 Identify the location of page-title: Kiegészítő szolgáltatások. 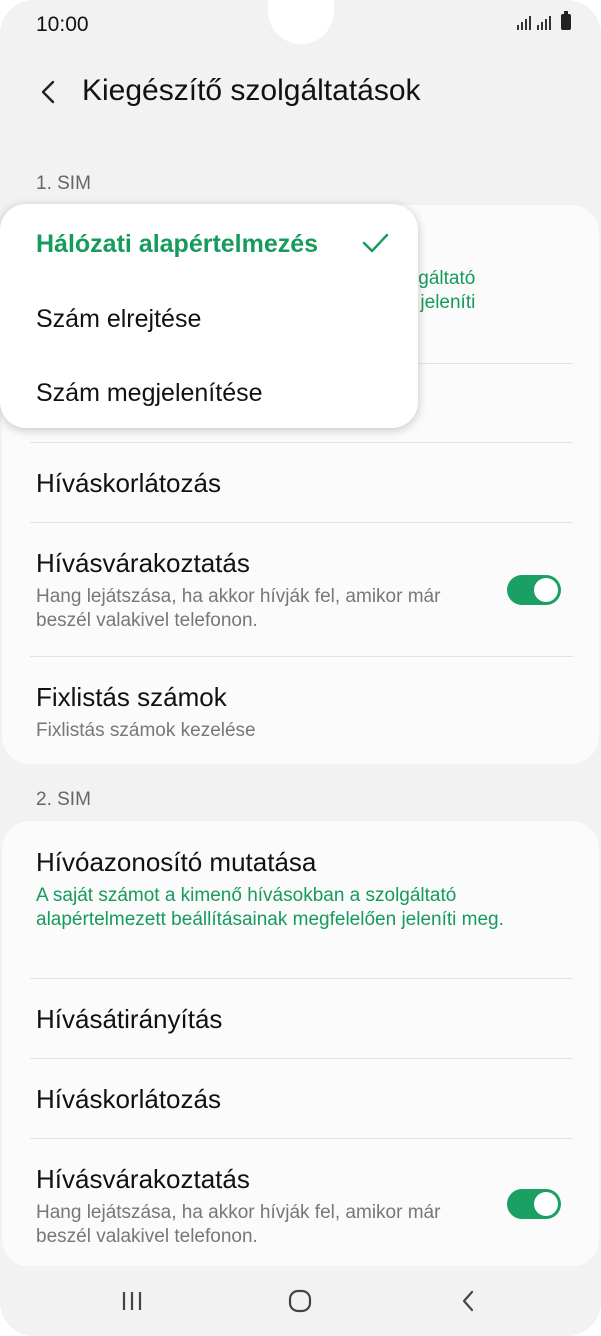
(251, 90).